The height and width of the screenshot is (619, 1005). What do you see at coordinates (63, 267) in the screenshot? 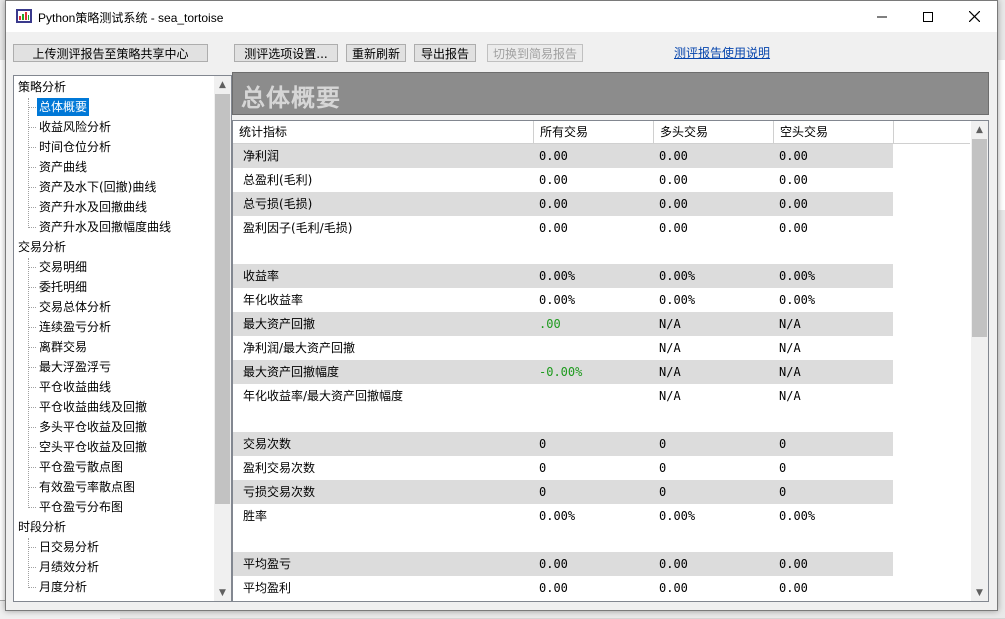
I see `tree-item: 交易明细` at bounding box center [63, 267].